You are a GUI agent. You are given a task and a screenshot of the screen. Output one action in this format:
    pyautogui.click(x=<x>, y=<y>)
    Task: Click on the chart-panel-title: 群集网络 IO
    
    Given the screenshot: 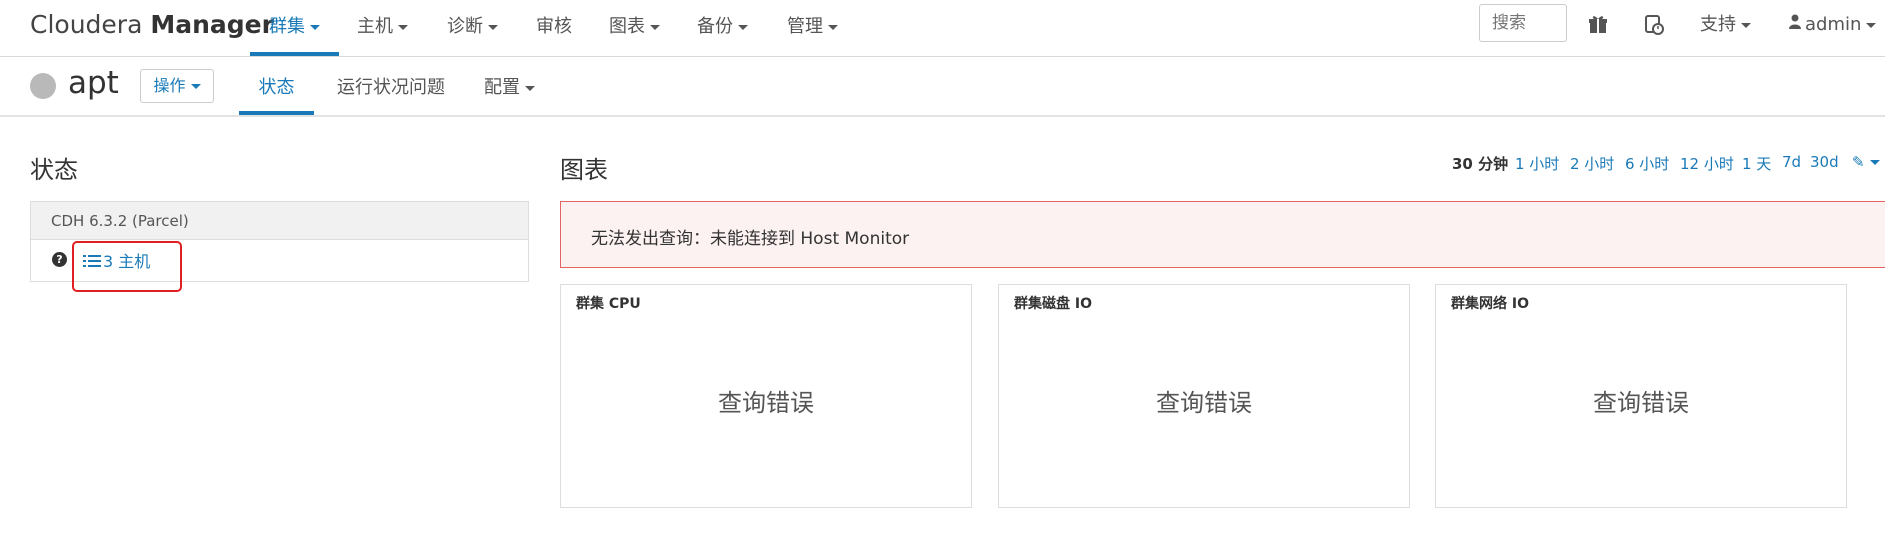 What is the action you would take?
    pyautogui.click(x=1490, y=304)
    